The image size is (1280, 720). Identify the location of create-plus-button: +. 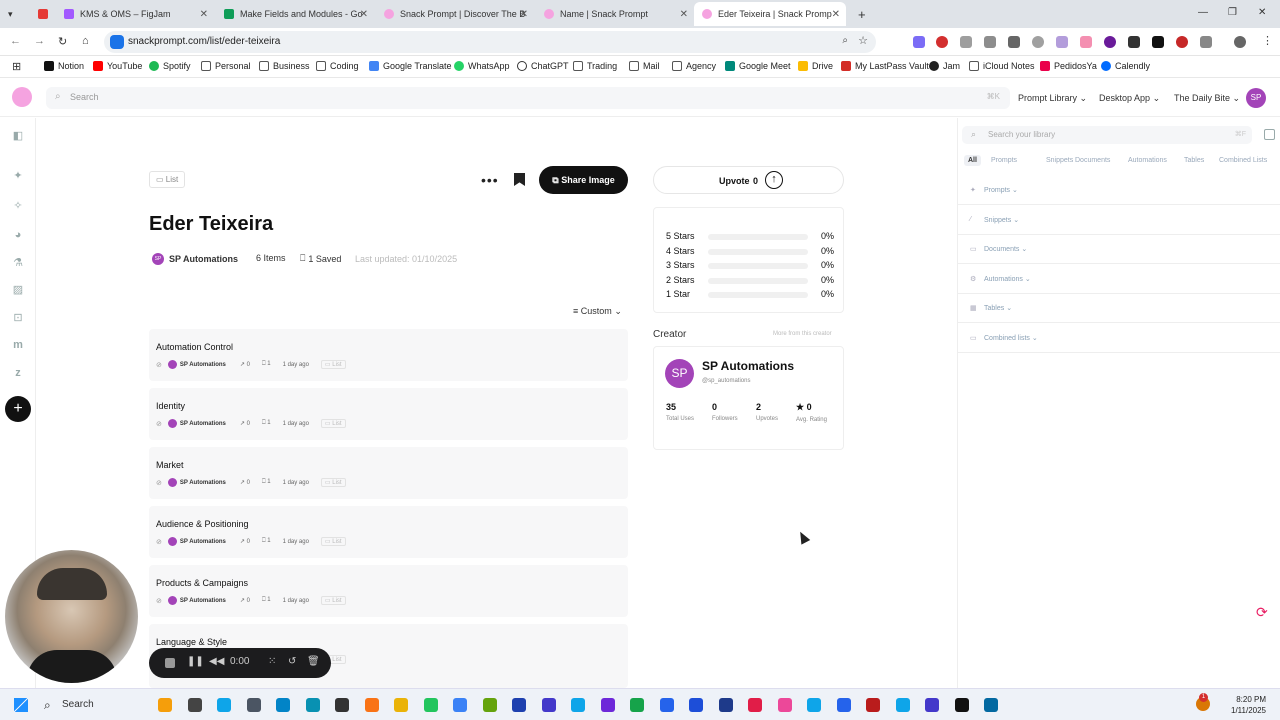
(18, 409).